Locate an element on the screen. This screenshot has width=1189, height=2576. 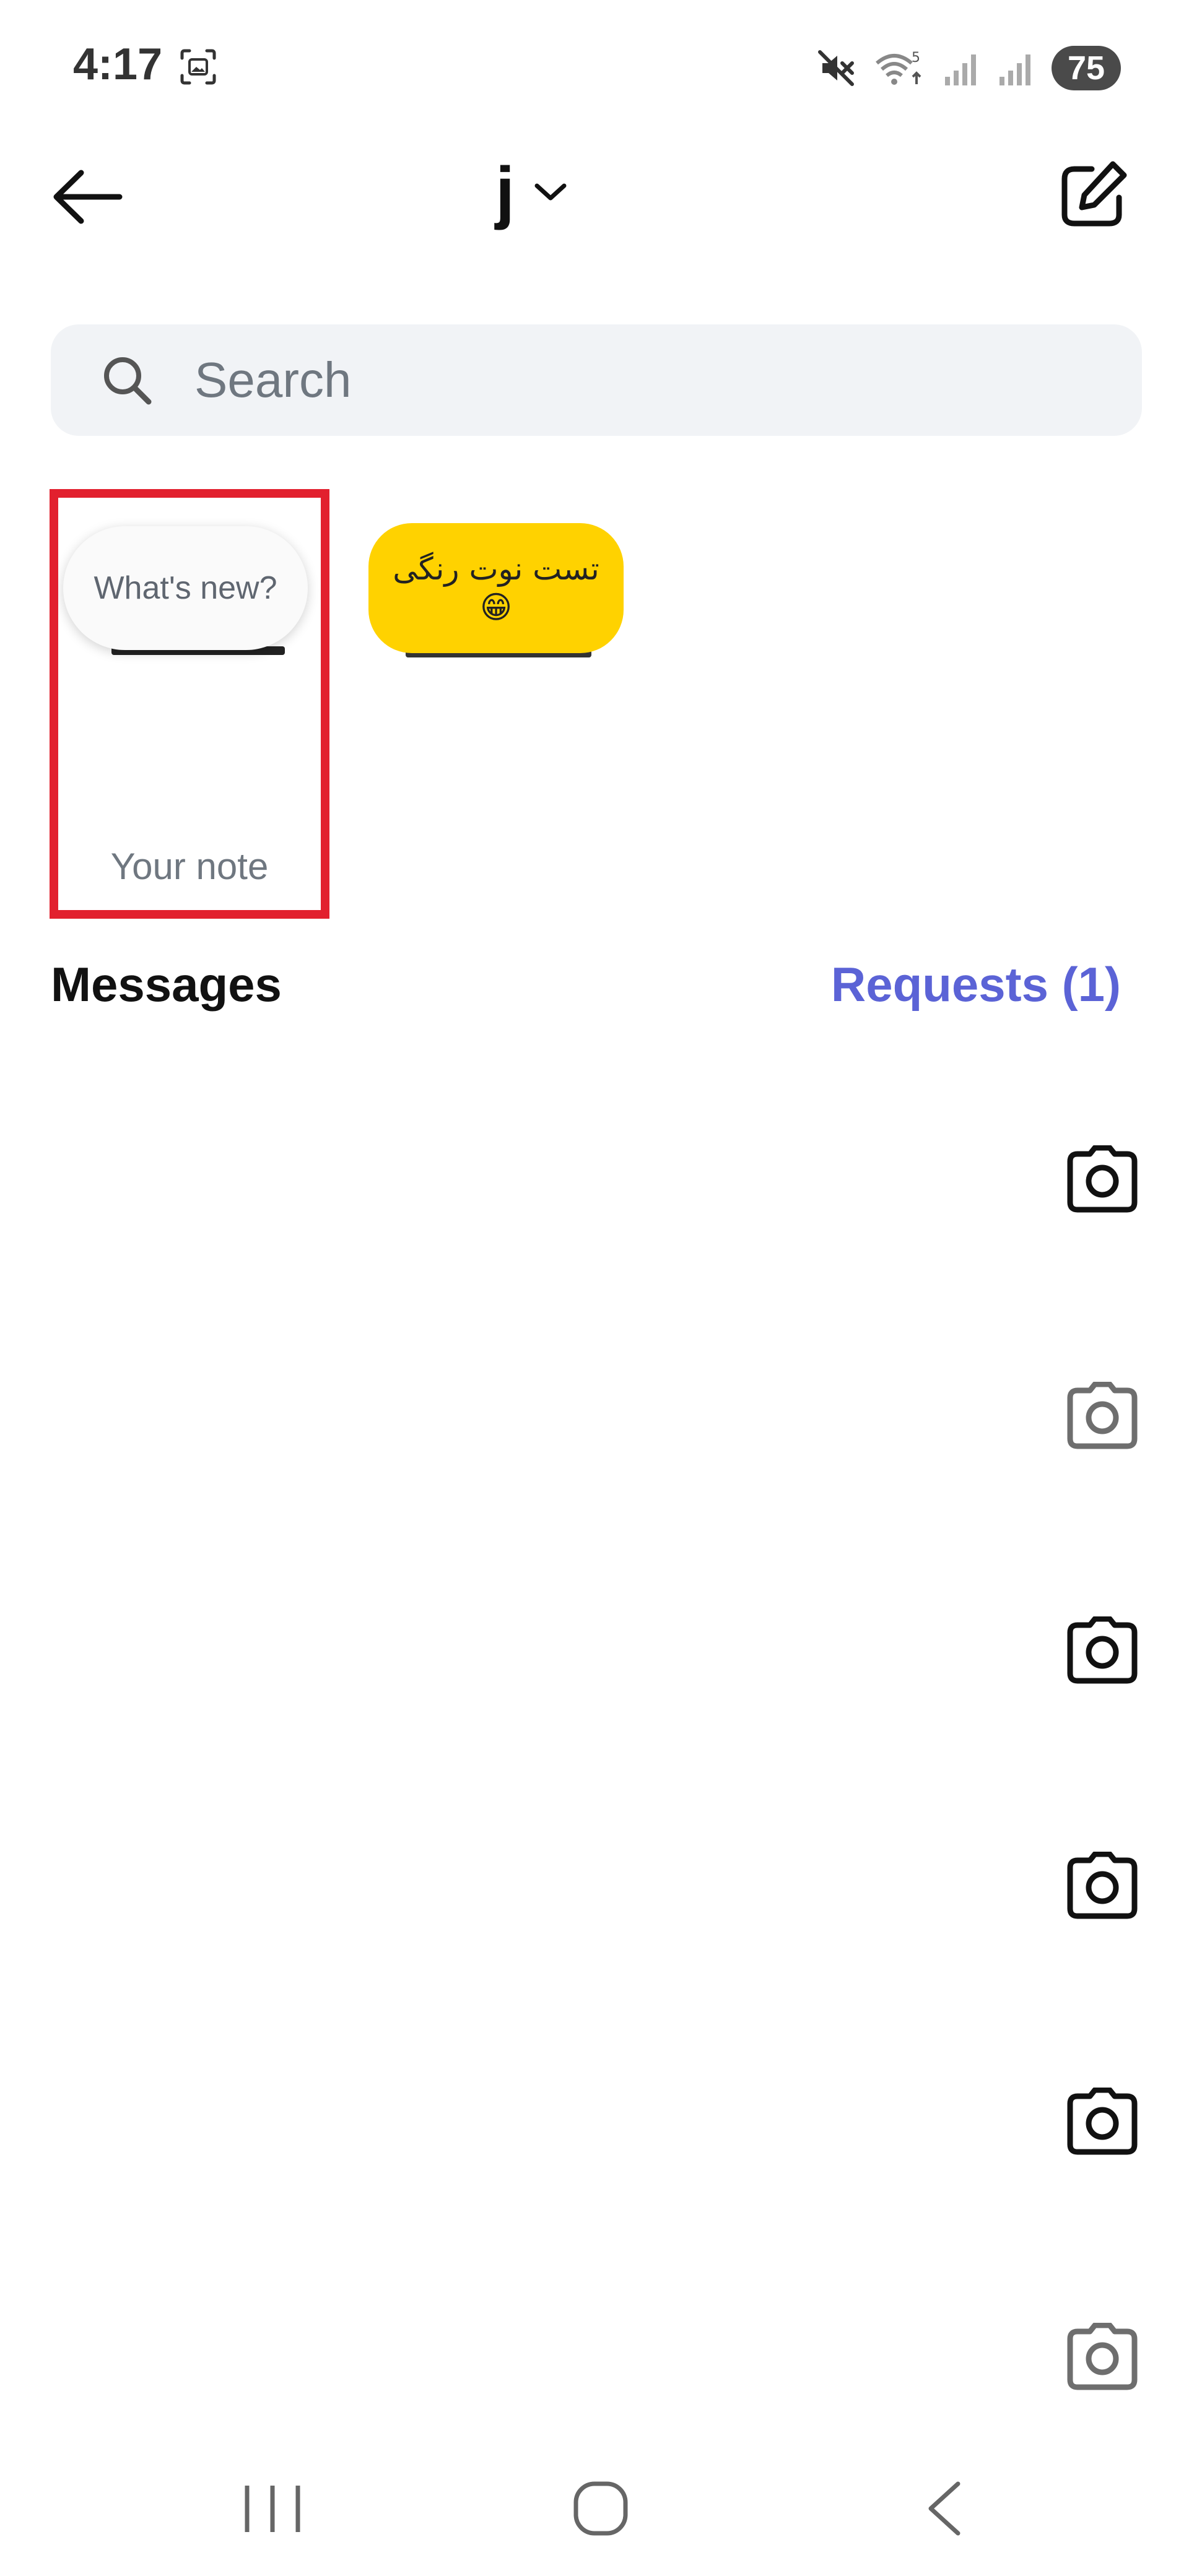
compose-icon is located at coordinates (1094, 194).